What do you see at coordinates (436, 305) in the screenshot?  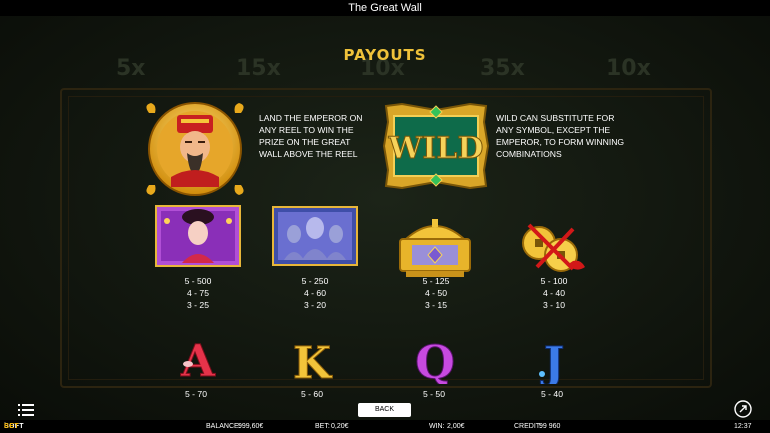 I see `payout-line: 3 - 15` at bounding box center [436, 305].